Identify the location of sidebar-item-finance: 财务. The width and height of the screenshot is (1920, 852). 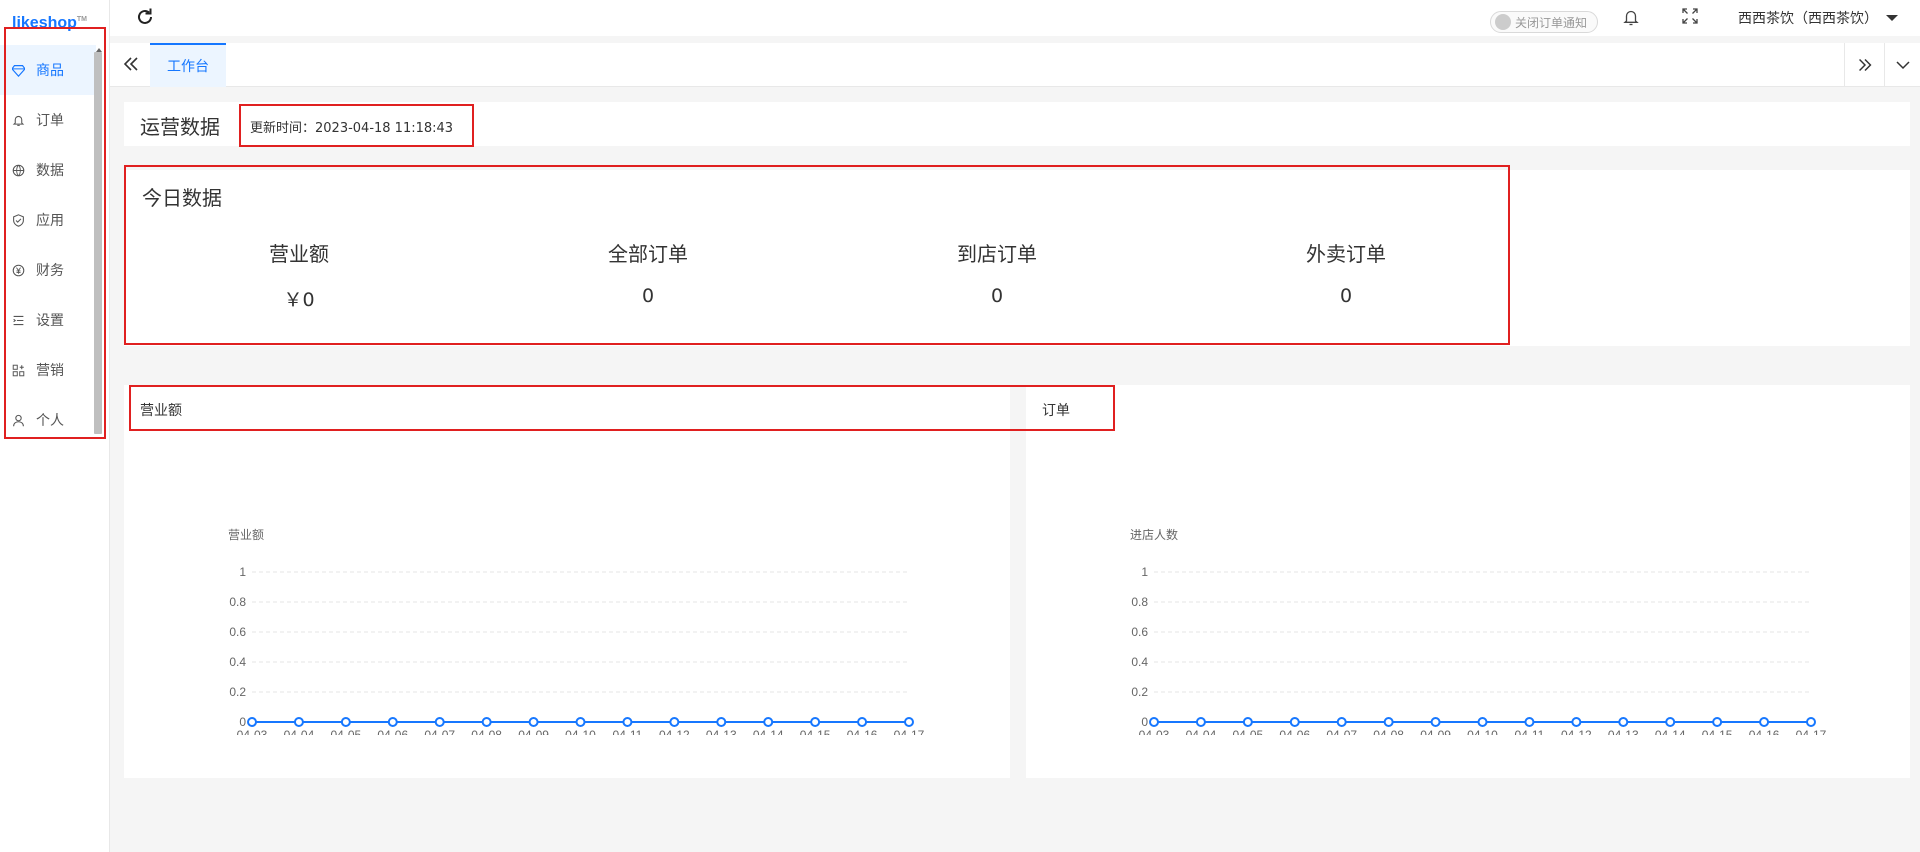
(48, 270).